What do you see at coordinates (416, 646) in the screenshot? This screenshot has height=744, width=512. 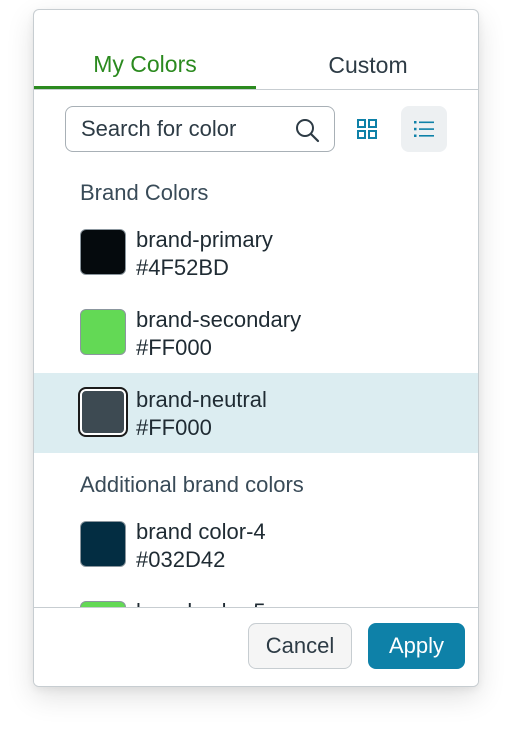 I see `apply-button: Apply` at bounding box center [416, 646].